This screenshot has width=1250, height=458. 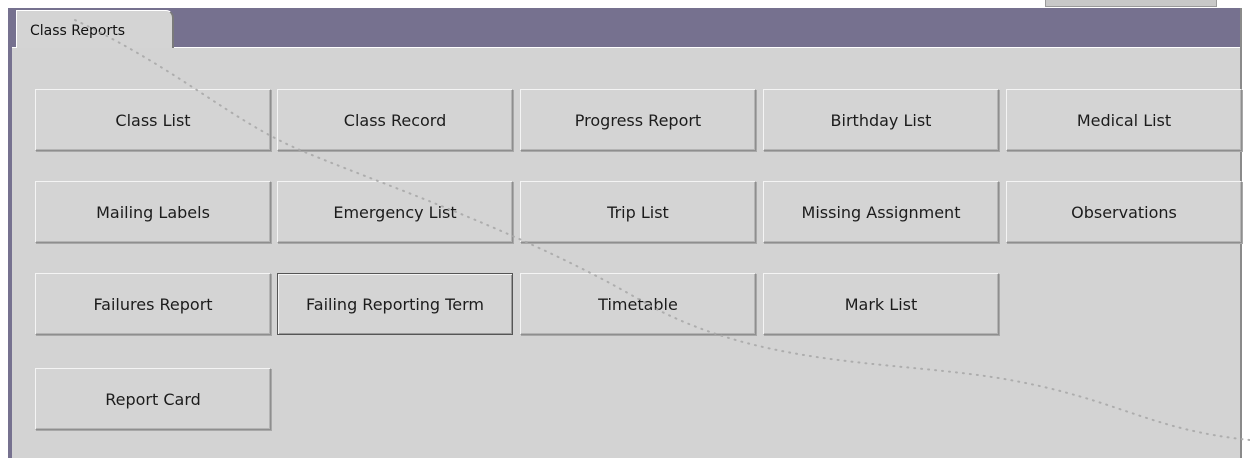 What do you see at coordinates (625, 28) in the screenshot?
I see `tab-bar` at bounding box center [625, 28].